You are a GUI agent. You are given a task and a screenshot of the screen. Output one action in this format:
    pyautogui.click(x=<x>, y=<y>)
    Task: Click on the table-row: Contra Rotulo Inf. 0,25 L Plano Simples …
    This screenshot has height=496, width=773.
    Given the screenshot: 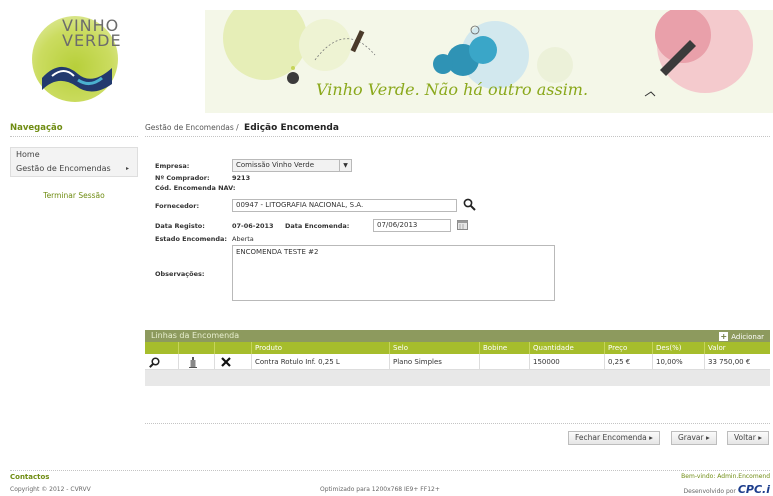 What is the action you would take?
    pyautogui.click(x=457, y=362)
    